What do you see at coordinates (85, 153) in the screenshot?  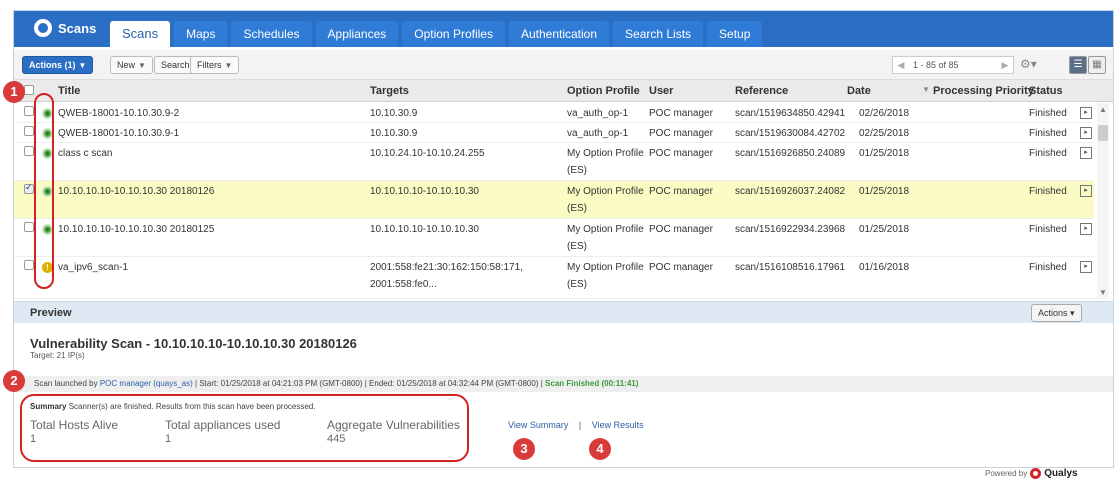 I see `row-title: class c scan` at bounding box center [85, 153].